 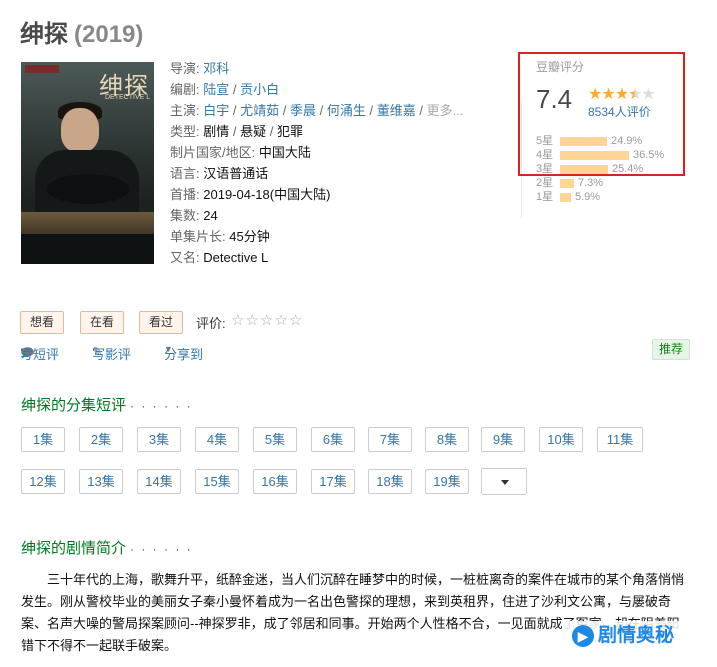 I want to click on episode-button: 16集, so click(x=275, y=481).